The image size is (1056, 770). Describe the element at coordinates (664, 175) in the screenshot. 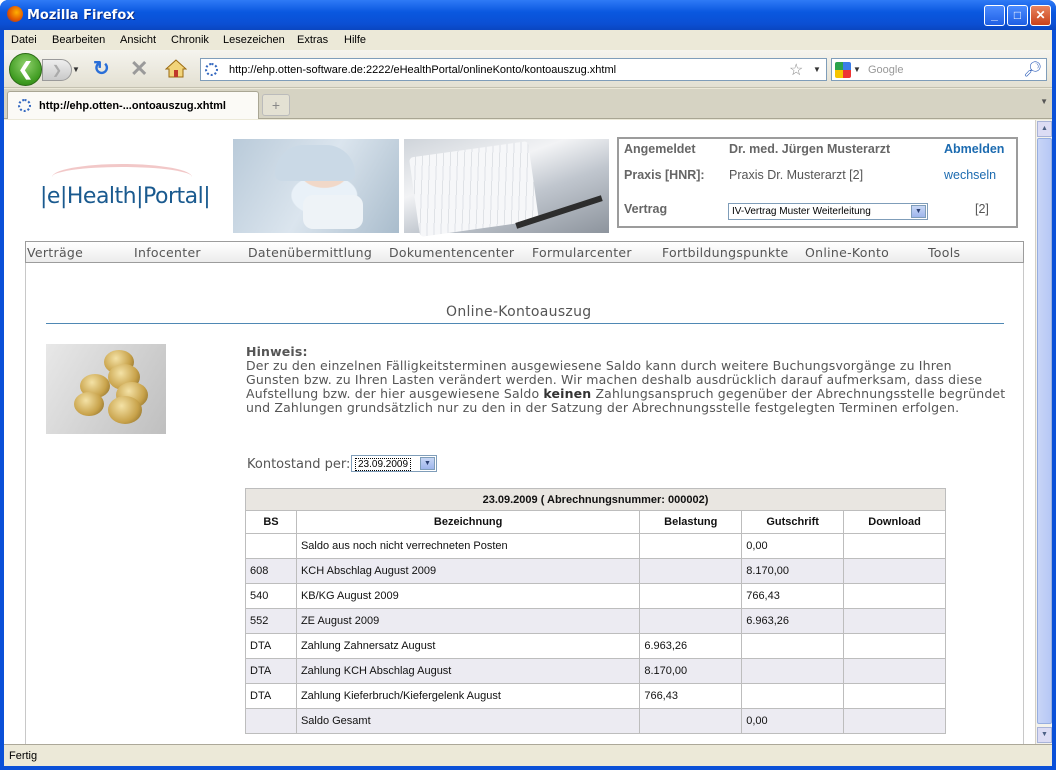

I see `praxis-label: Praxis [HNR]:` at that location.